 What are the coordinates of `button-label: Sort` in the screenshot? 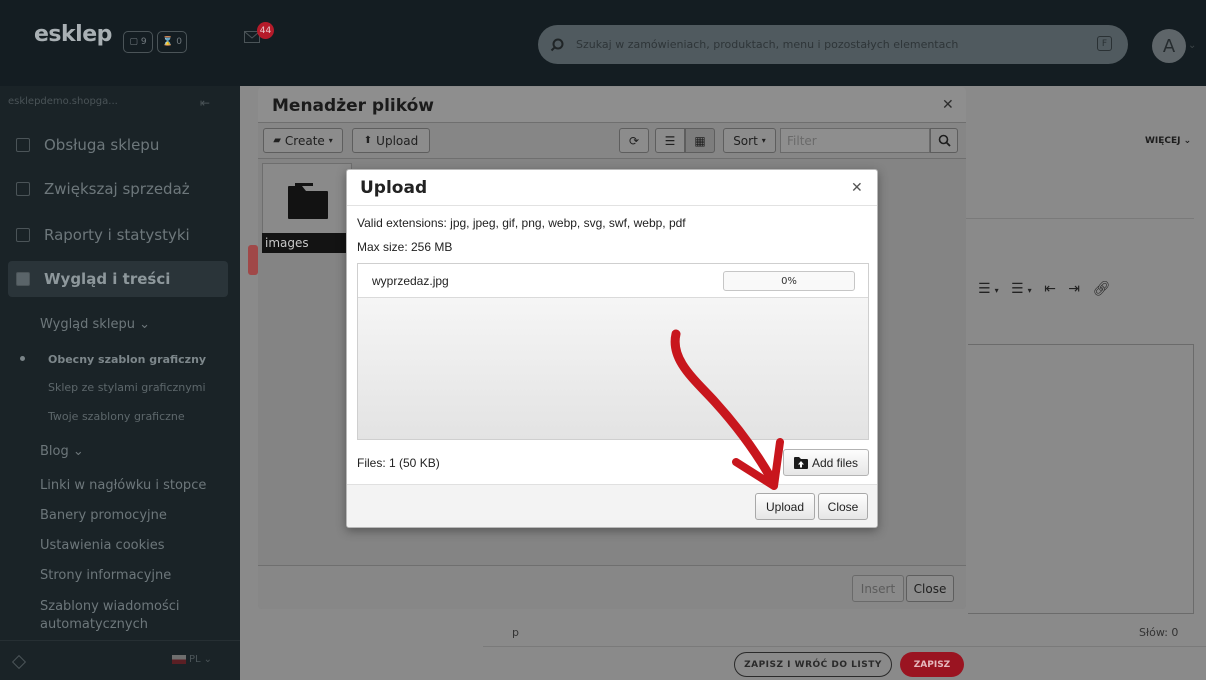 It's located at (745, 140).